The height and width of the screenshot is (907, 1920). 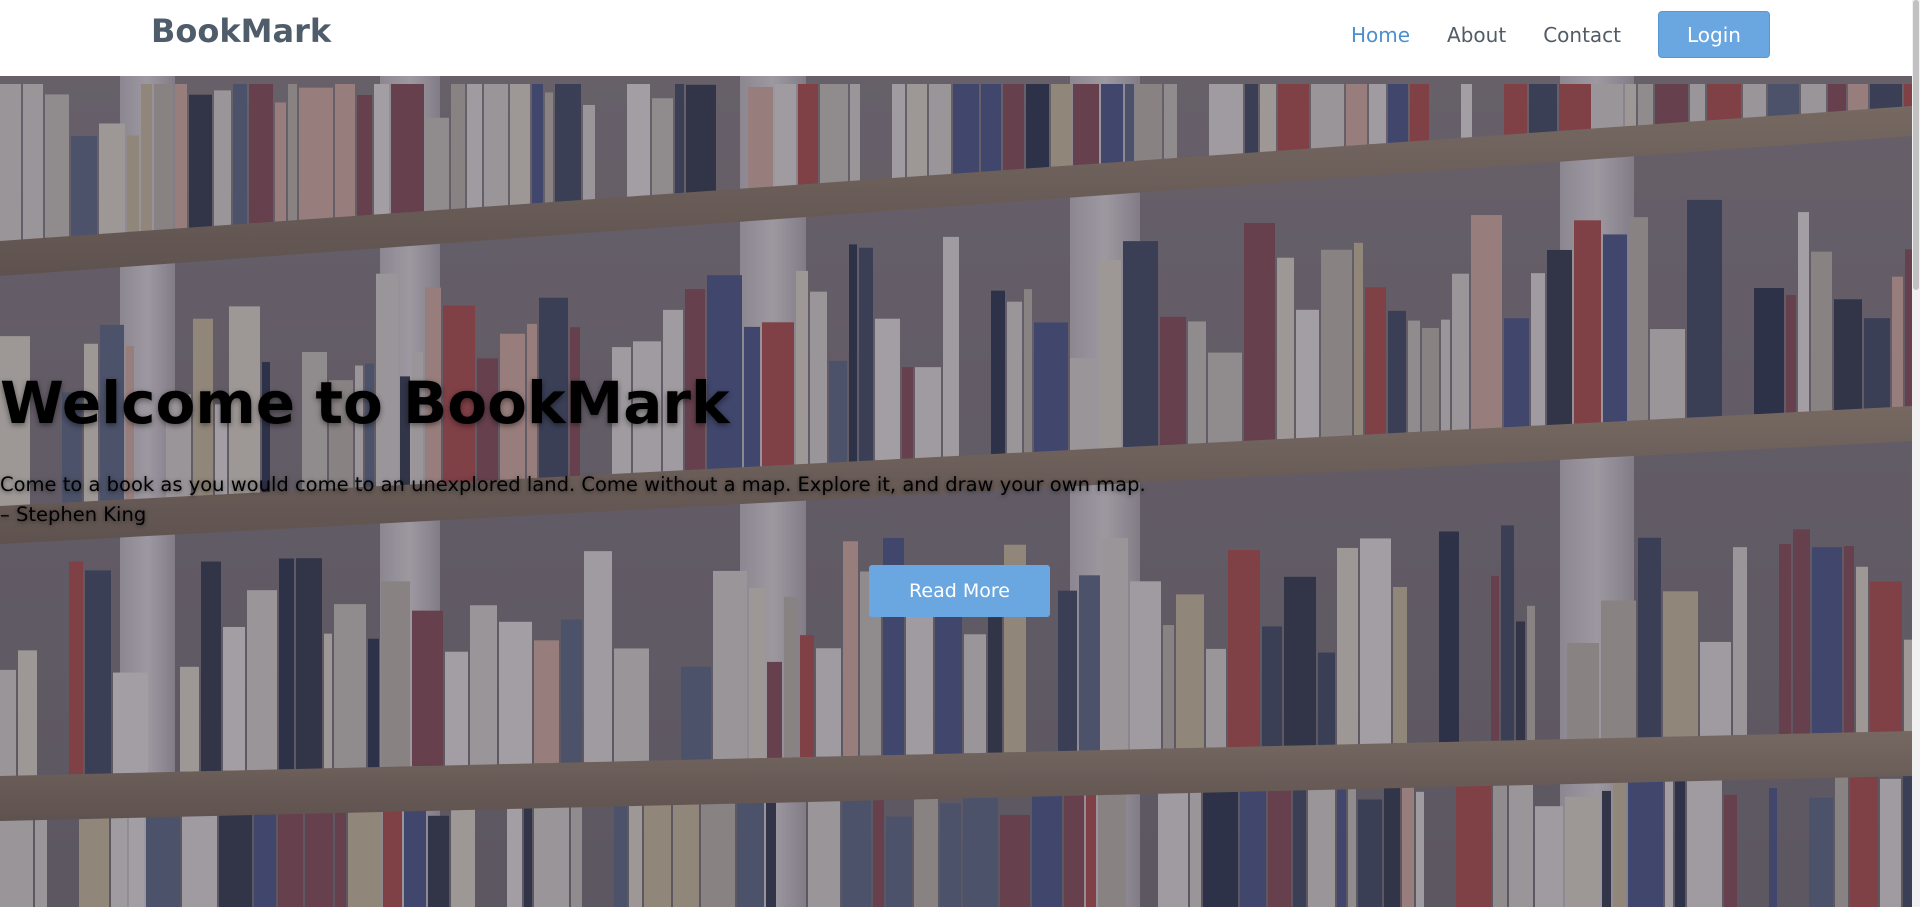 I want to click on nav-link-about: About, so click(x=1476, y=35).